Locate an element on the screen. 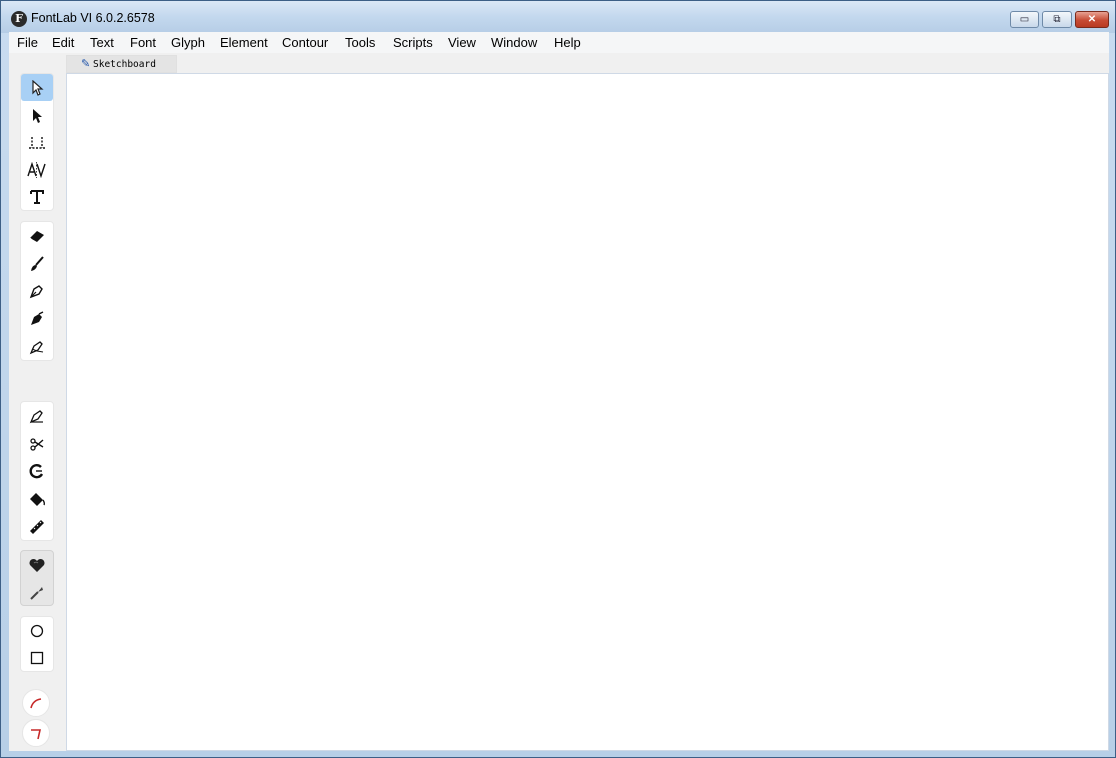 This screenshot has height=758, width=1116. tab-sketchboard: ✎ Sketchboard is located at coordinates (121, 64).